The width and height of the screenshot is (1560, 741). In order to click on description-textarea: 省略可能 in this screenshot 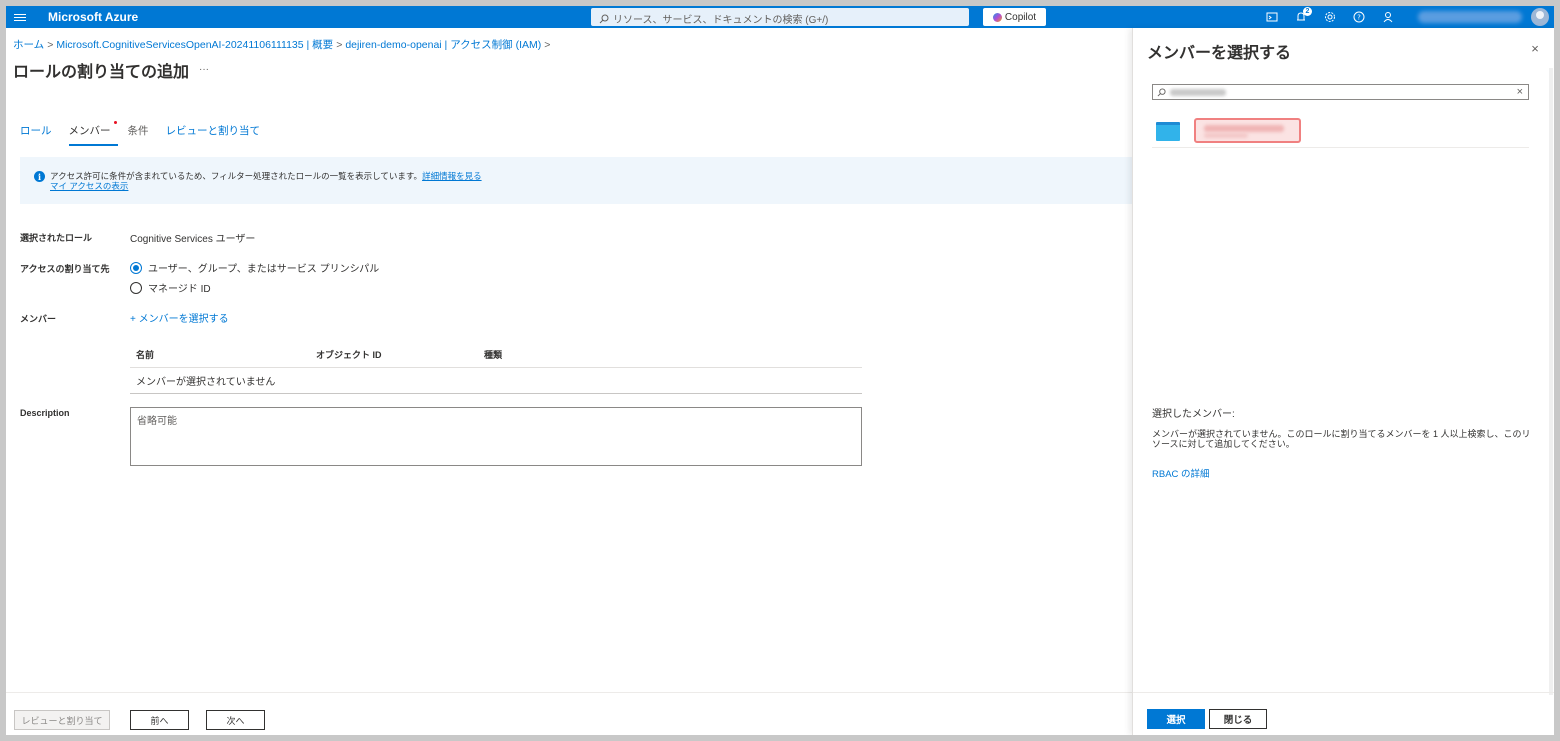, I will do `click(496, 436)`.